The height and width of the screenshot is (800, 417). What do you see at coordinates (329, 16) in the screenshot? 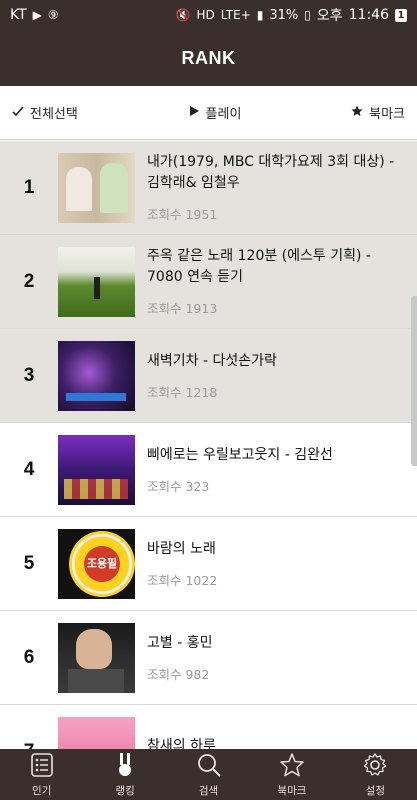
I see `ampm-label: 오후` at bounding box center [329, 16].